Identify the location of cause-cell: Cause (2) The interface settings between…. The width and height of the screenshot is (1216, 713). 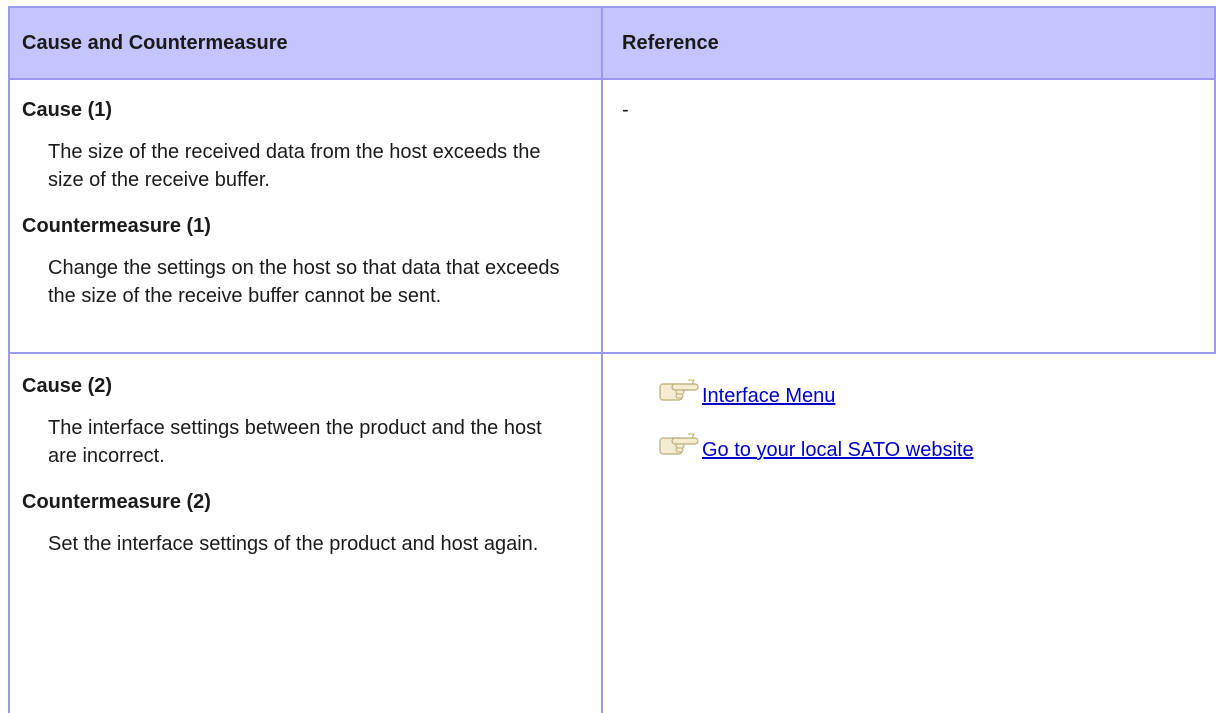
(312, 466).